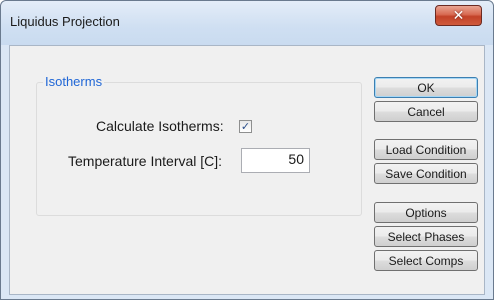 Image resolution: width=494 pixels, height=303 pixels. Describe the element at coordinates (426, 212) in the screenshot. I see `options-button: Options` at that location.